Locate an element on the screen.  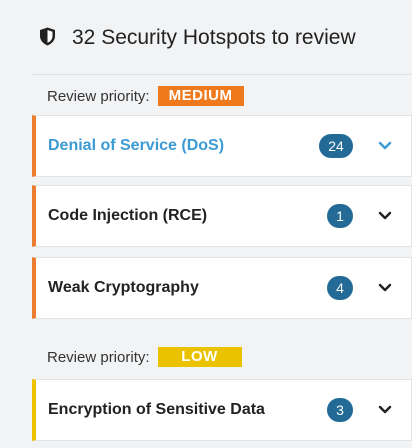
hotspot-count-badge: 3 is located at coordinates (340, 410).